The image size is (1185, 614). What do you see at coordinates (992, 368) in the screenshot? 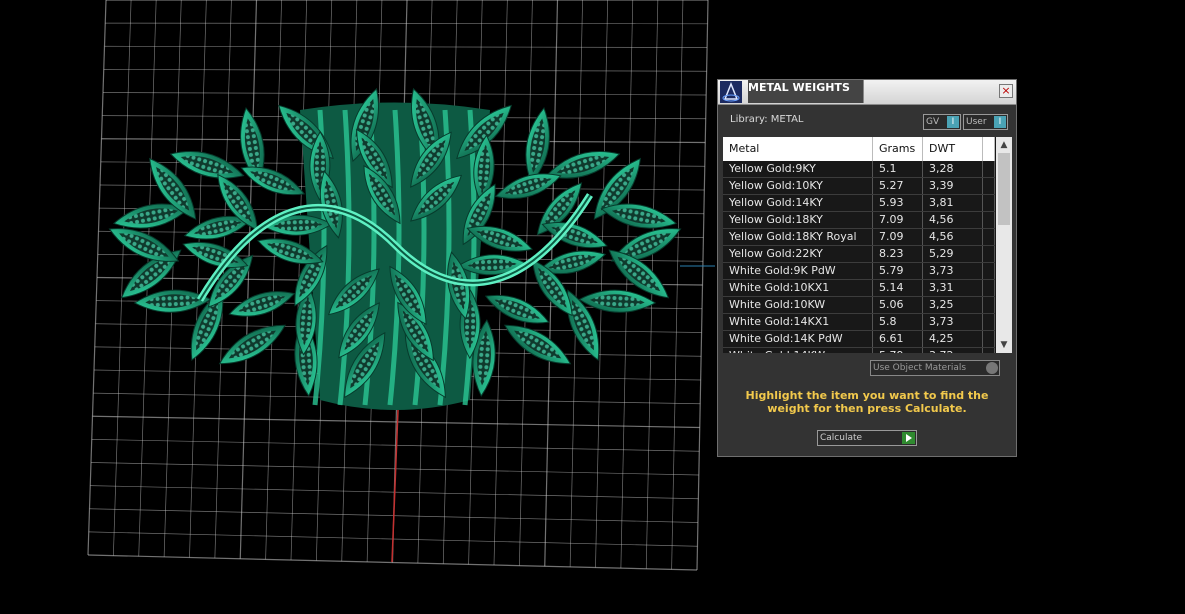
I see `radio-indicator-icon` at bounding box center [992, 368].